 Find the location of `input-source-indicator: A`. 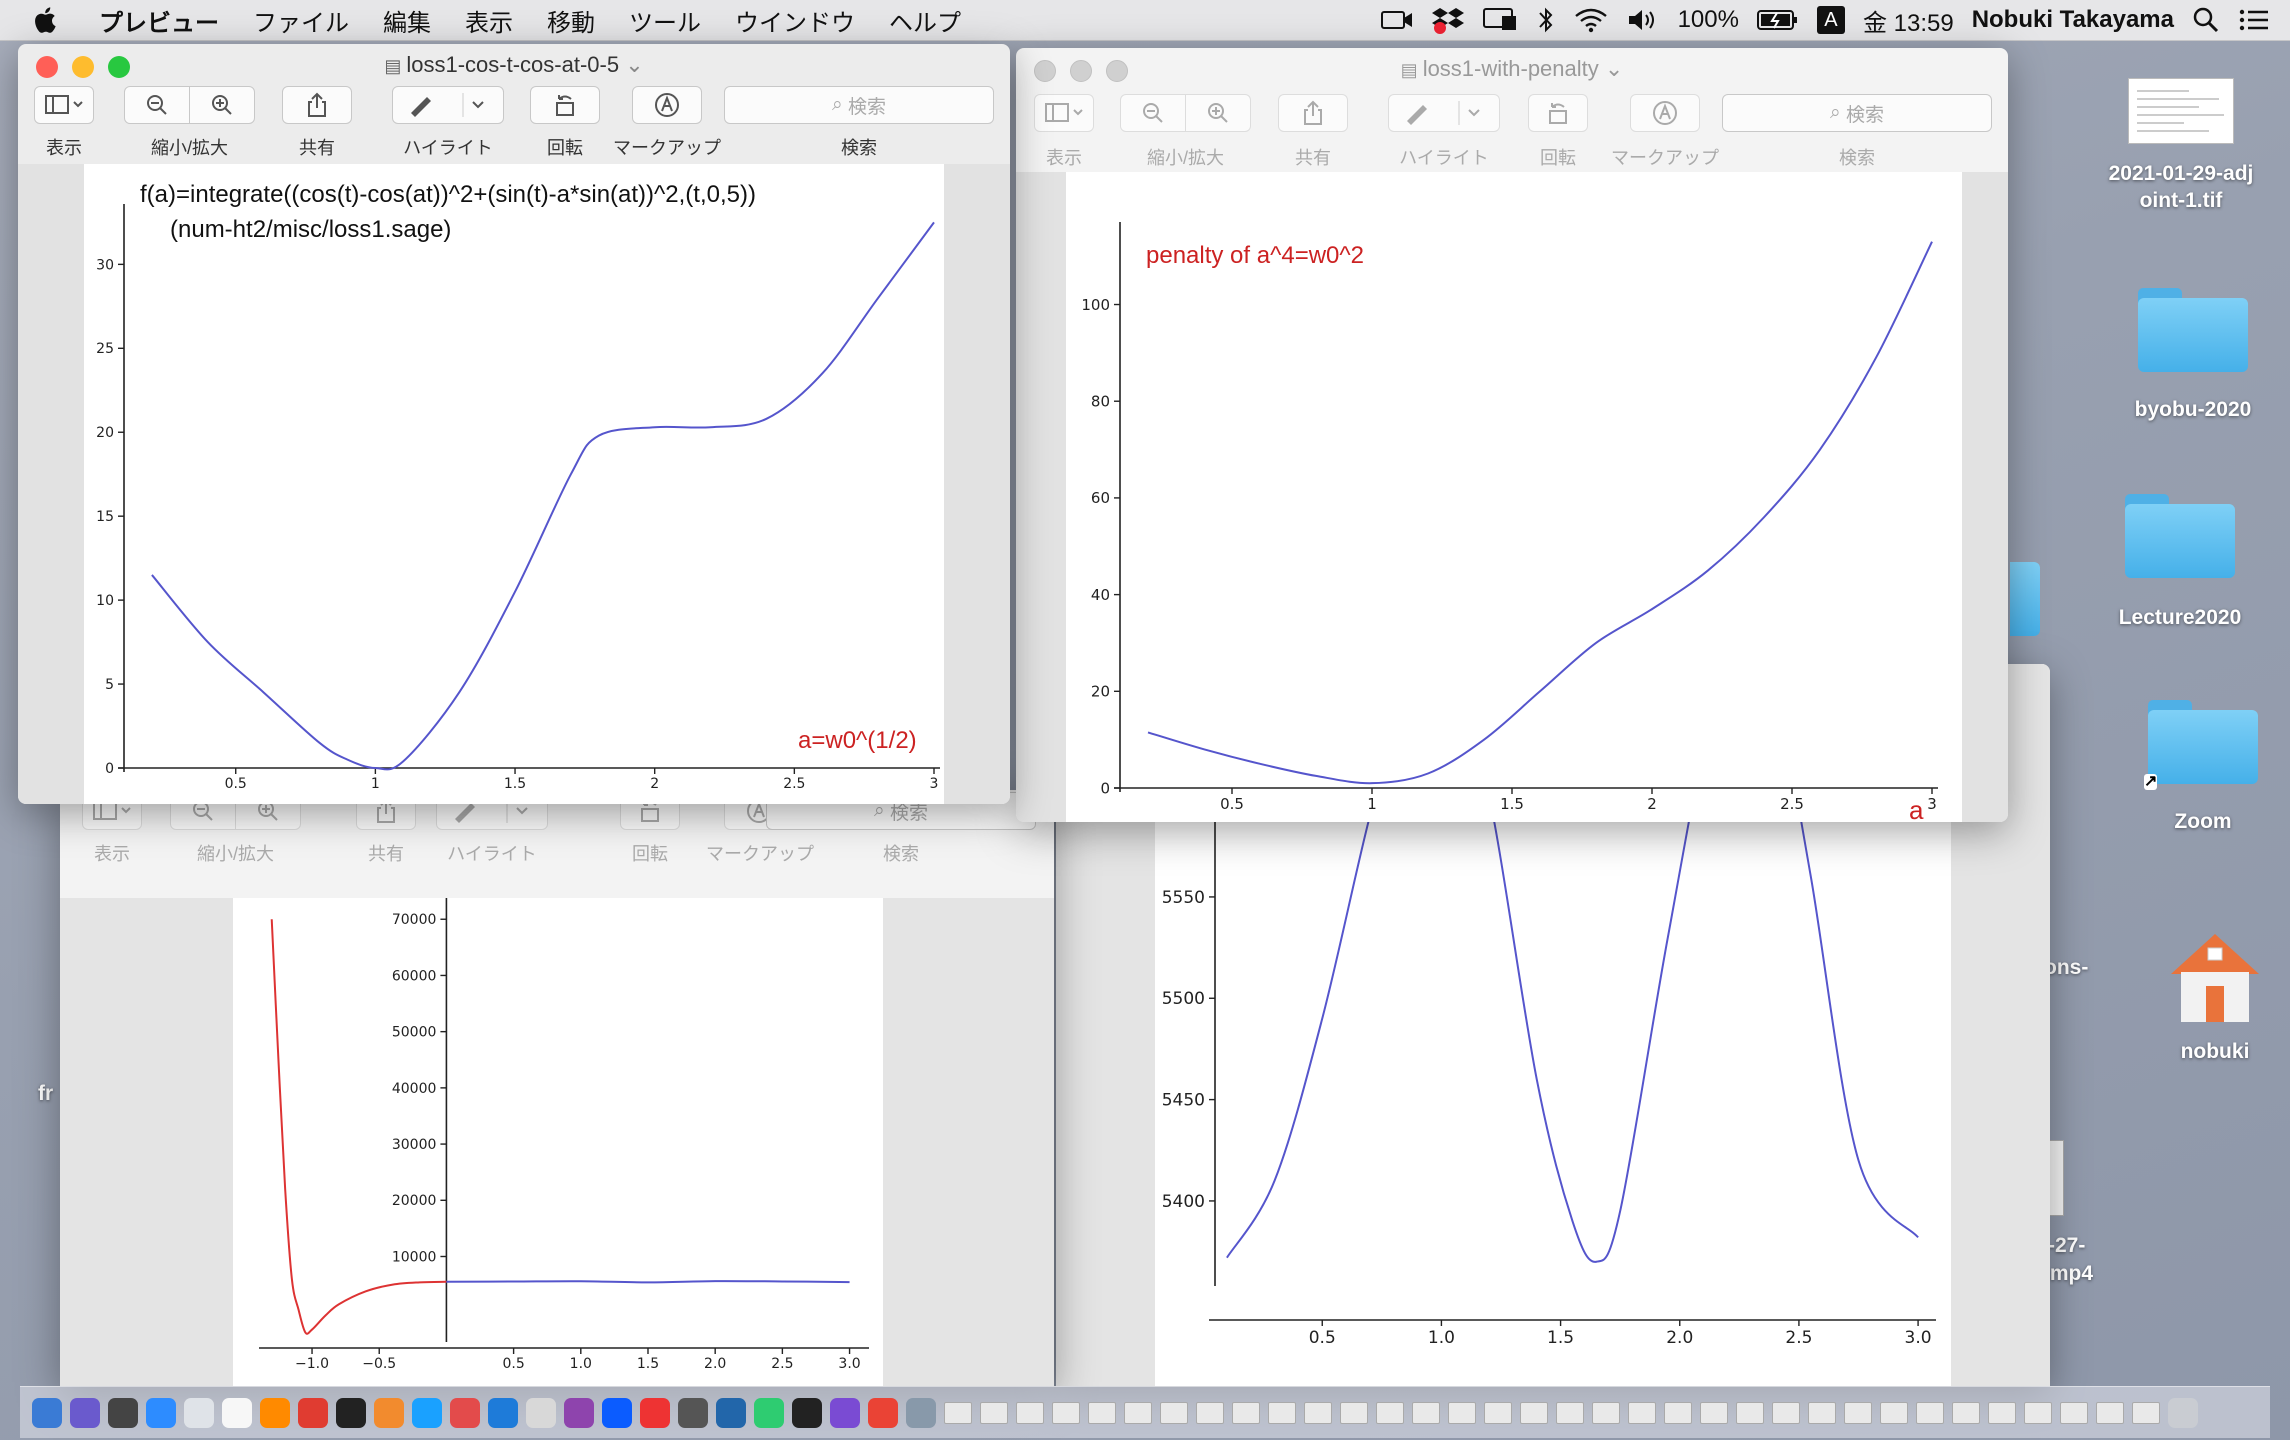

input-source-indicator: A is located at coordinates (1830, 20).